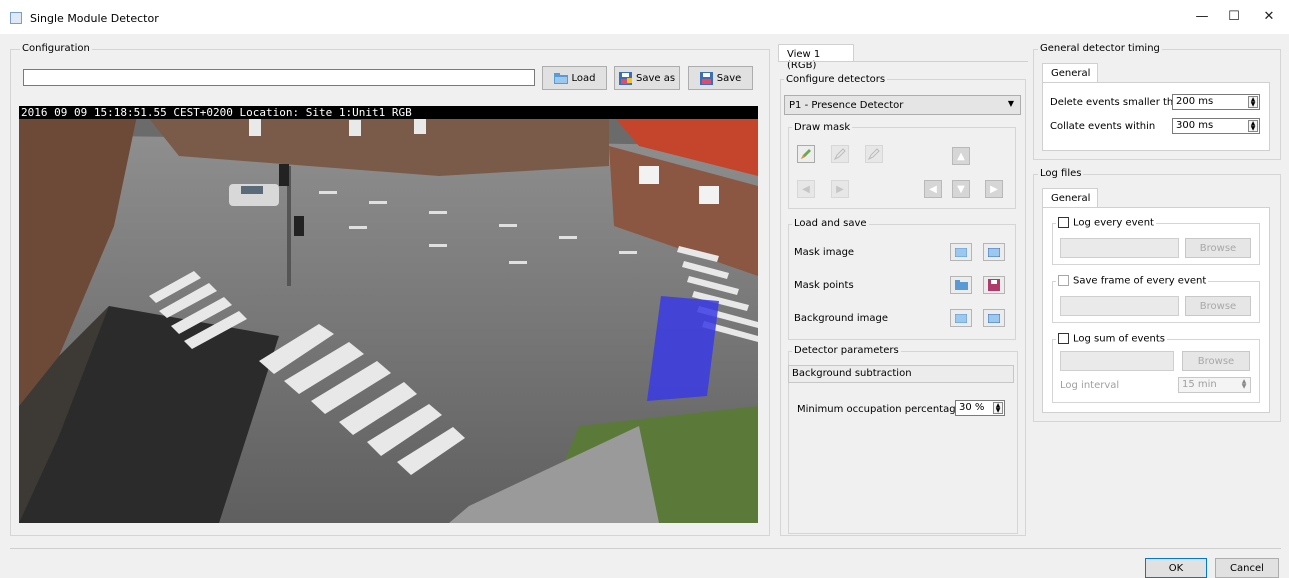  Describe the element at coordinates (729, 78) in the screenshot. I see `save-label: Save` at that location.